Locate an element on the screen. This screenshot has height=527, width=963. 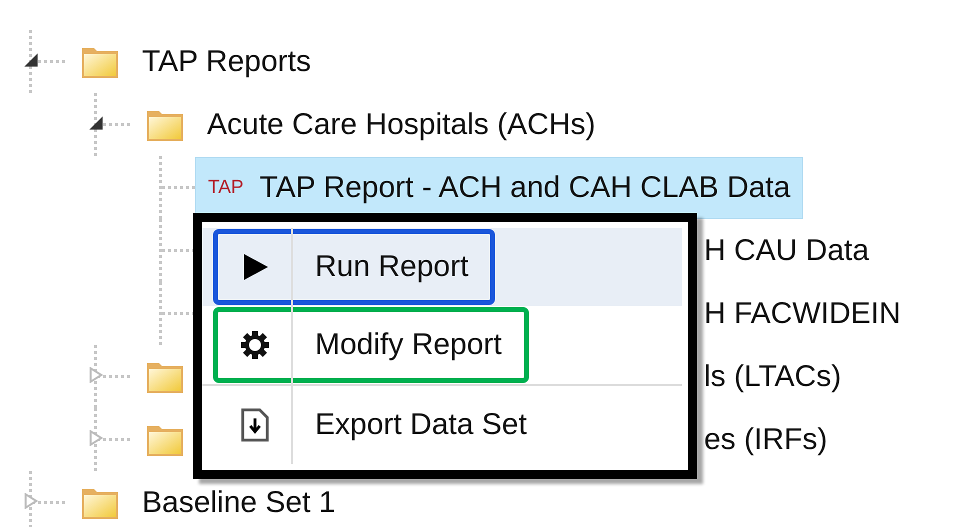
tree-item-label: H CAU Data is located at coordinates (787, 251).